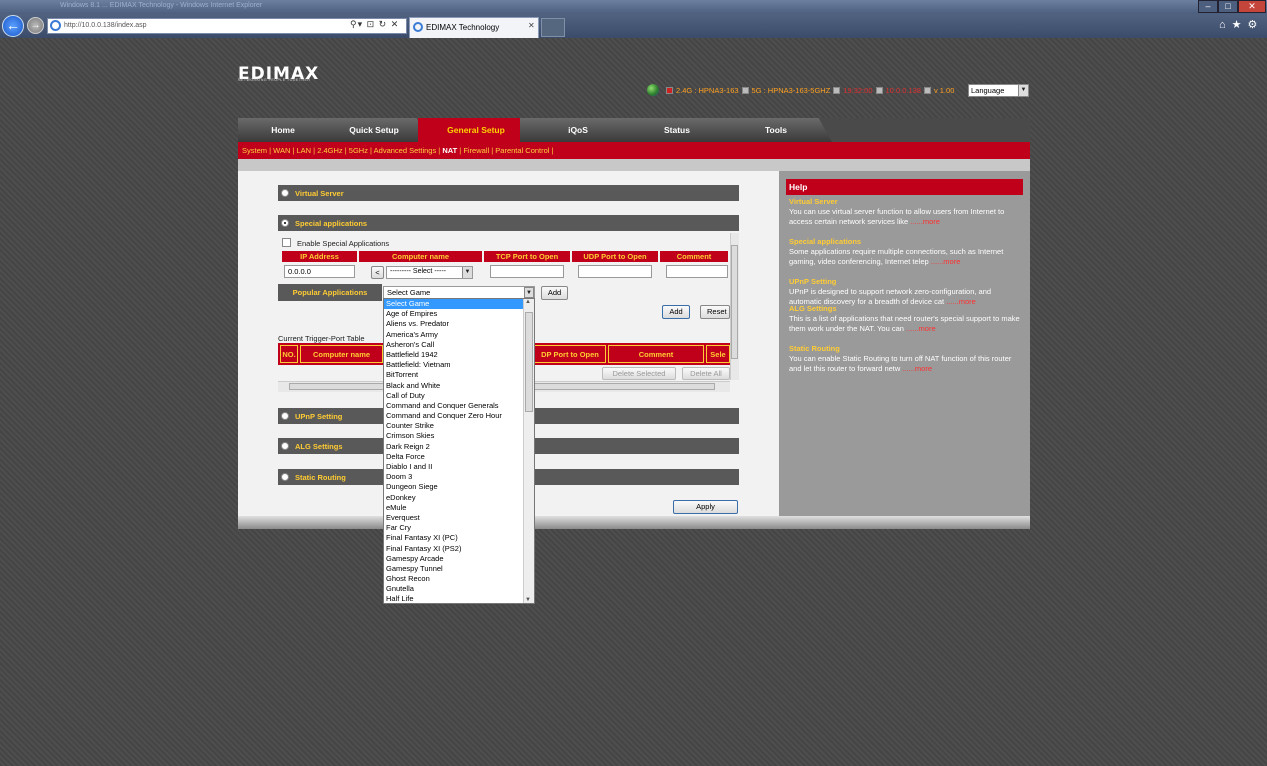  I want to click on add-game-button: Add, so click(554, 293).